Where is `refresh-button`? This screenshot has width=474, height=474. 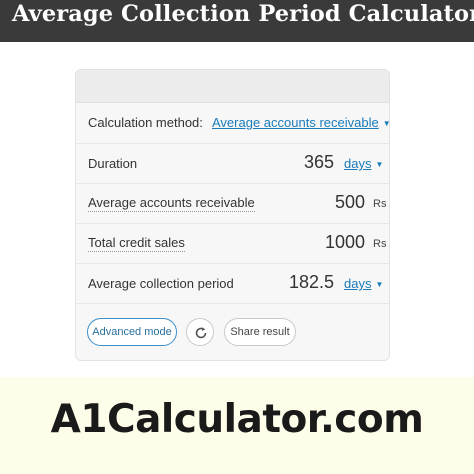 refresh-button is located at coordinates (200, 332).